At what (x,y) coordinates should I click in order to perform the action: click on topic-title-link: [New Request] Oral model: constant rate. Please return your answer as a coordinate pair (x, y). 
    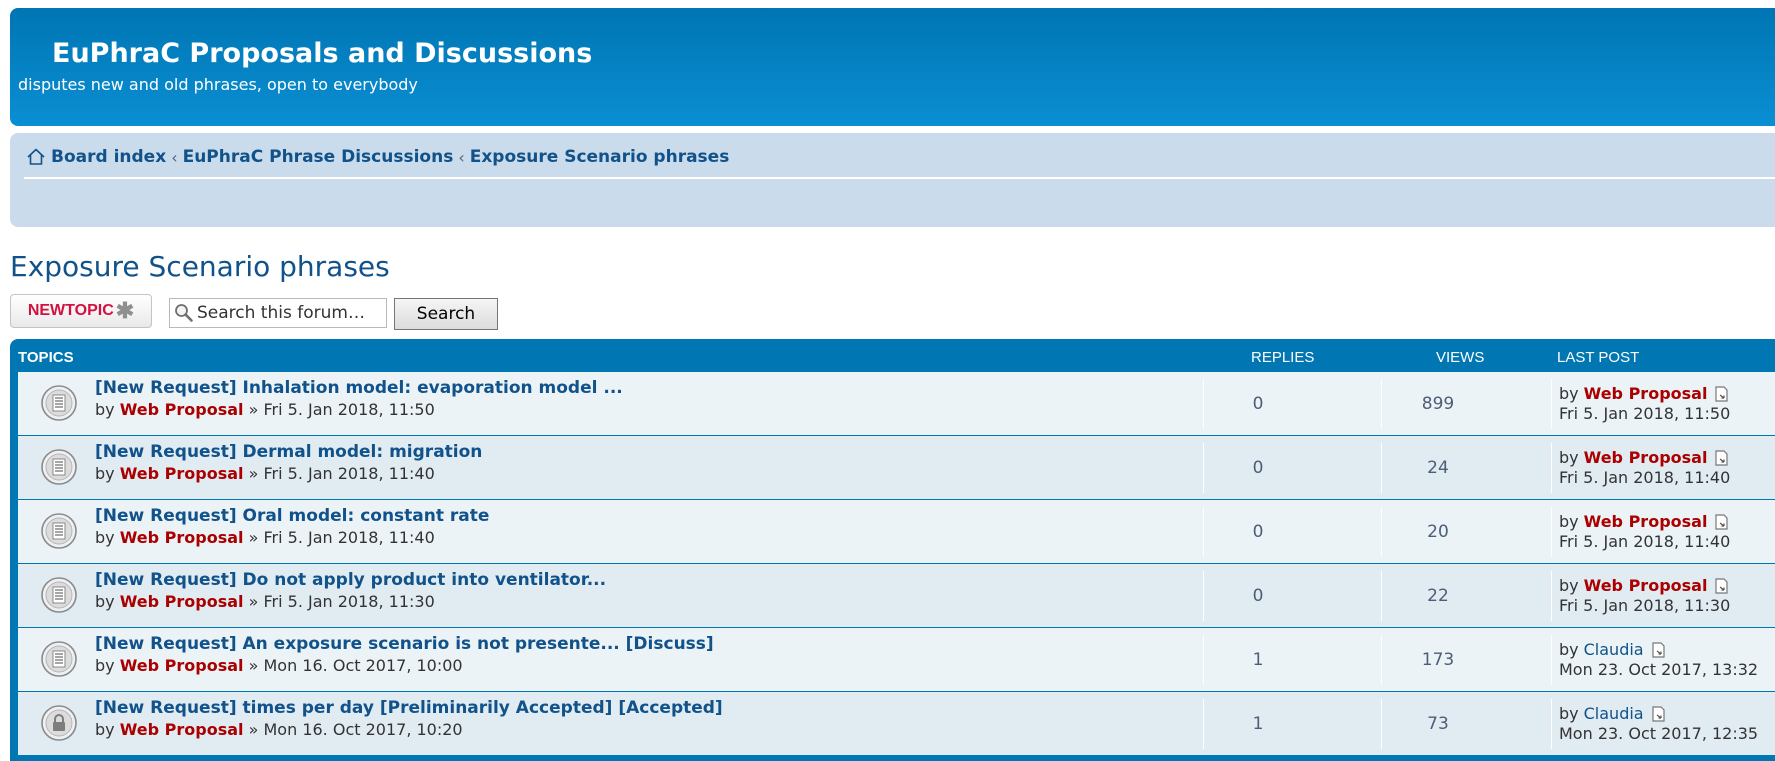
    Looking at the image, I should click on (292, 516).